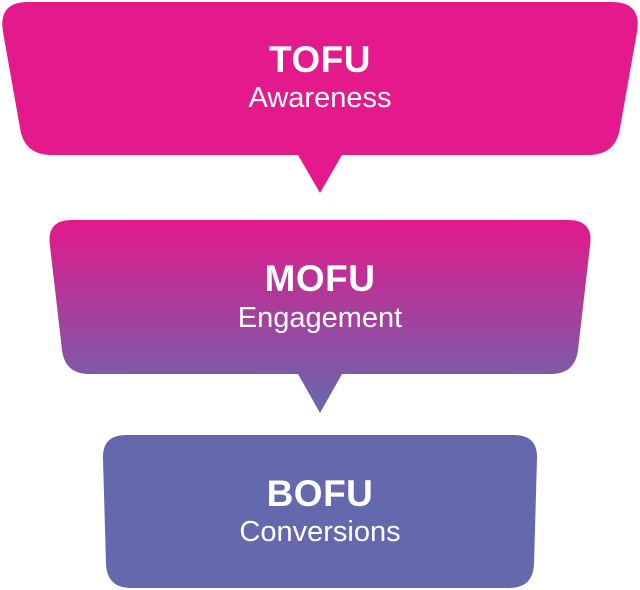  Describe the element at coordinates (320, 278) in the screenshot. I see `stage-mofu-title: MOFU` at that location.